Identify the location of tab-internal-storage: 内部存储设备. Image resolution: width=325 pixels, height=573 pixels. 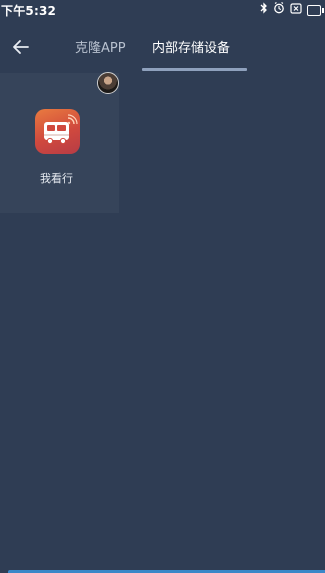
(191, 46).